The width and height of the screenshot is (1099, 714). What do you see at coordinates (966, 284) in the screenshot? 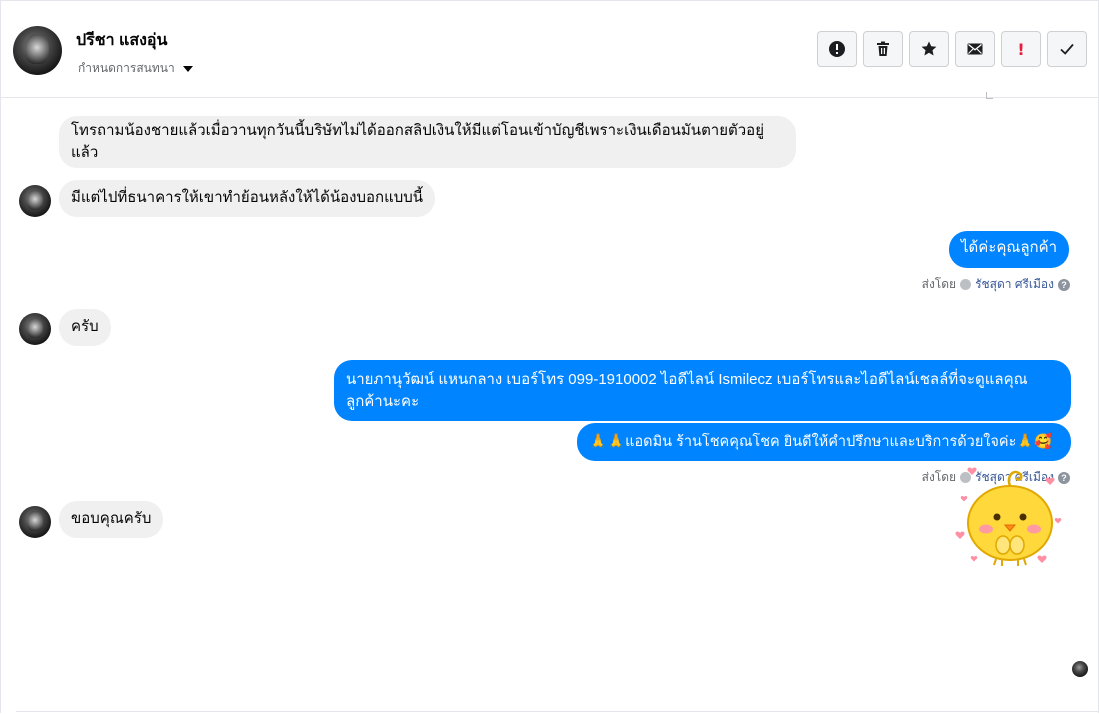
I see `agent-avatar-icon` at bounding box center [966, 284].